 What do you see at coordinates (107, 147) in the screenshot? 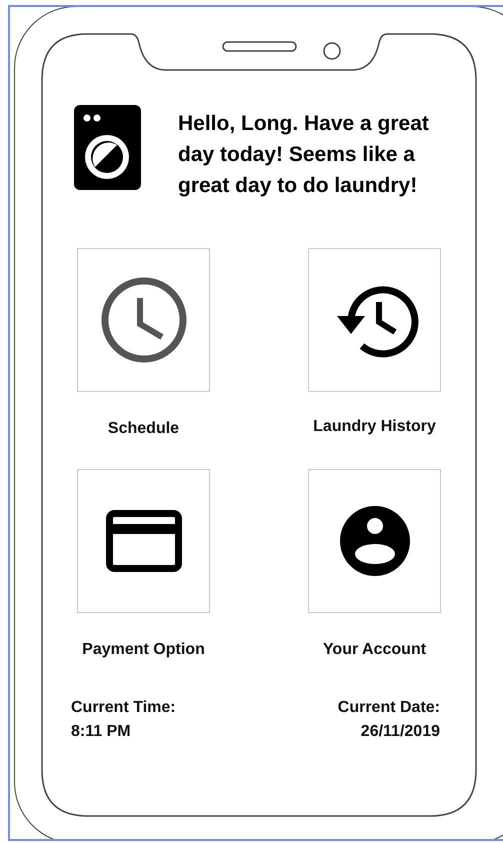
I see `washing-machine-icon` at bounding box center [107, 147].